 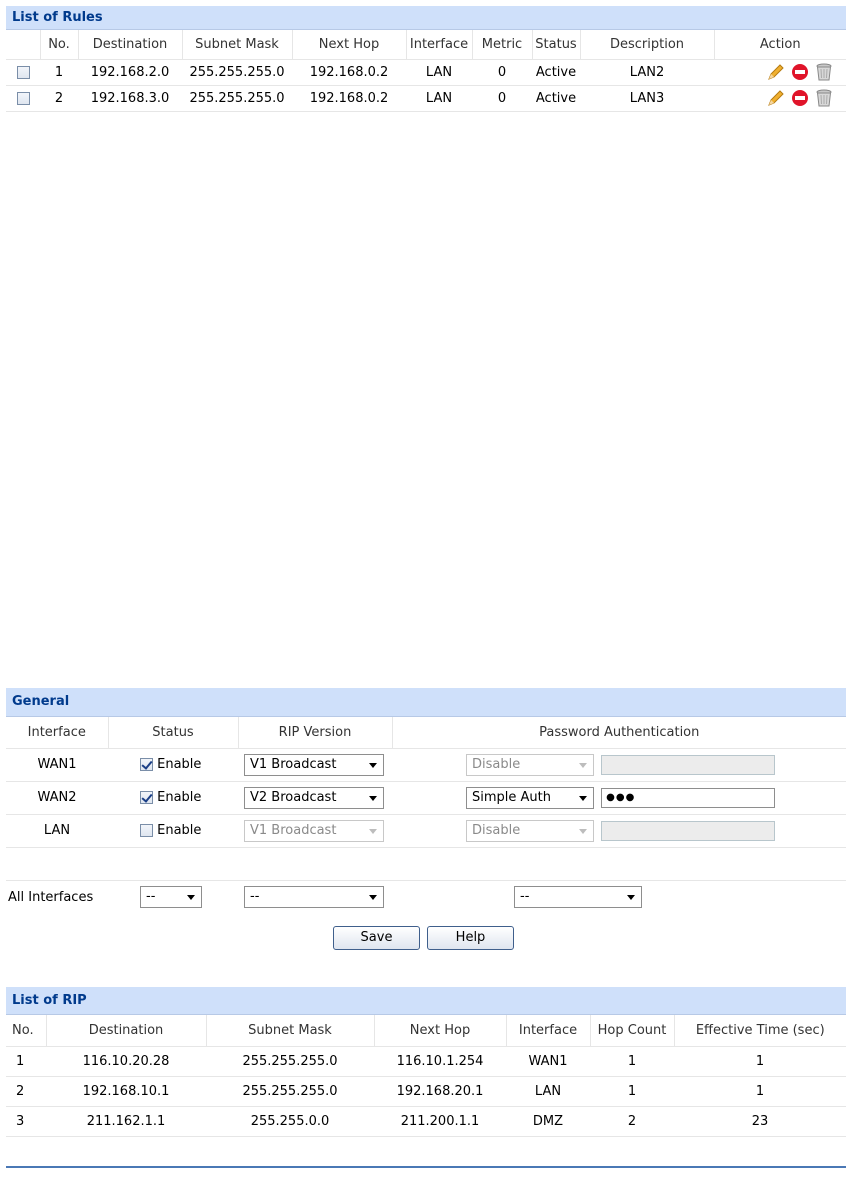 What do you see at coordinates (130, 45) in the screenshot?
I see `rules-header-destination: Destination` at bounding box center [130, 45].